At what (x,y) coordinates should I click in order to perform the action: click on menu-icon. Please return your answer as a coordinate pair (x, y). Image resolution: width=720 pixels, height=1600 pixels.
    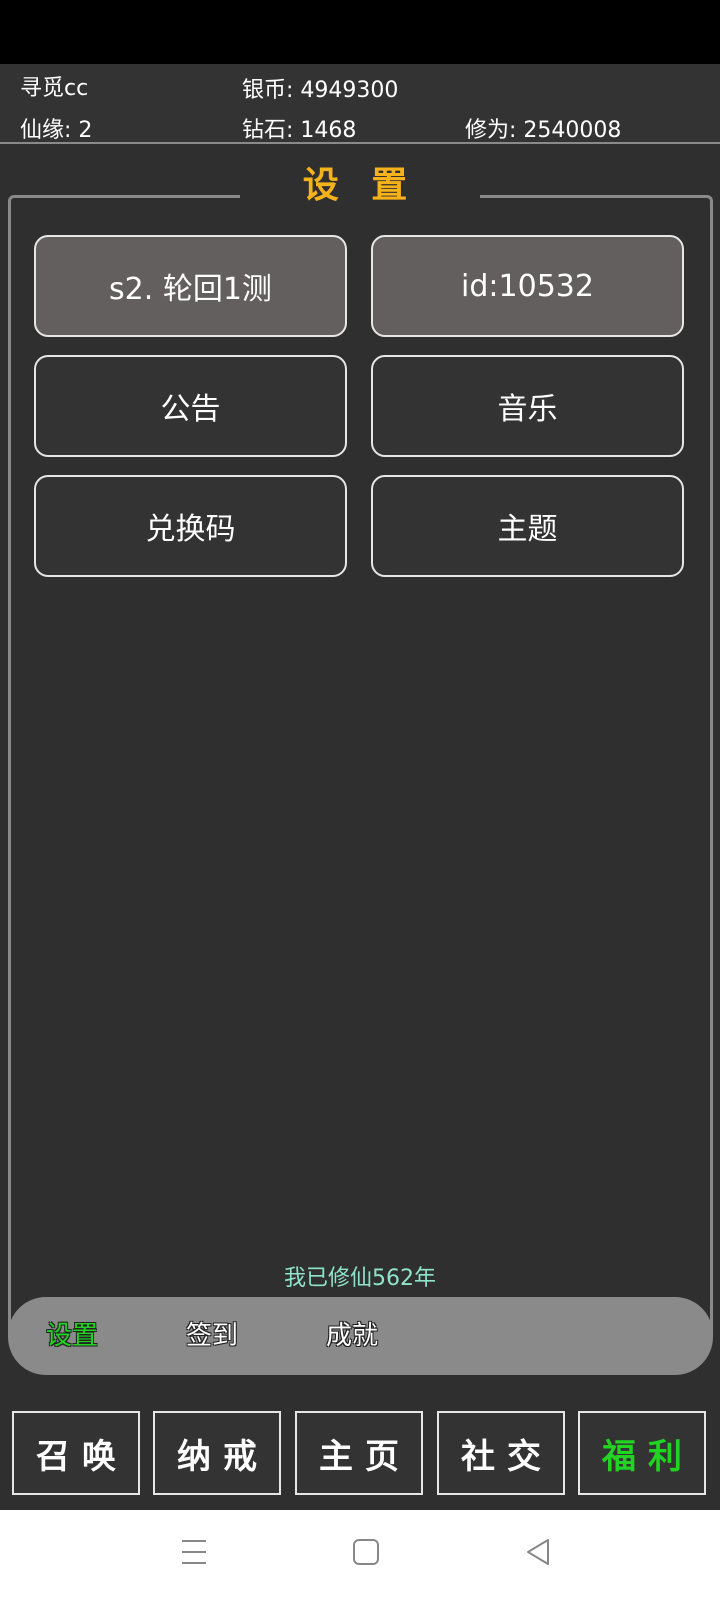
    Looking at the image, I should click on (194, 1552).